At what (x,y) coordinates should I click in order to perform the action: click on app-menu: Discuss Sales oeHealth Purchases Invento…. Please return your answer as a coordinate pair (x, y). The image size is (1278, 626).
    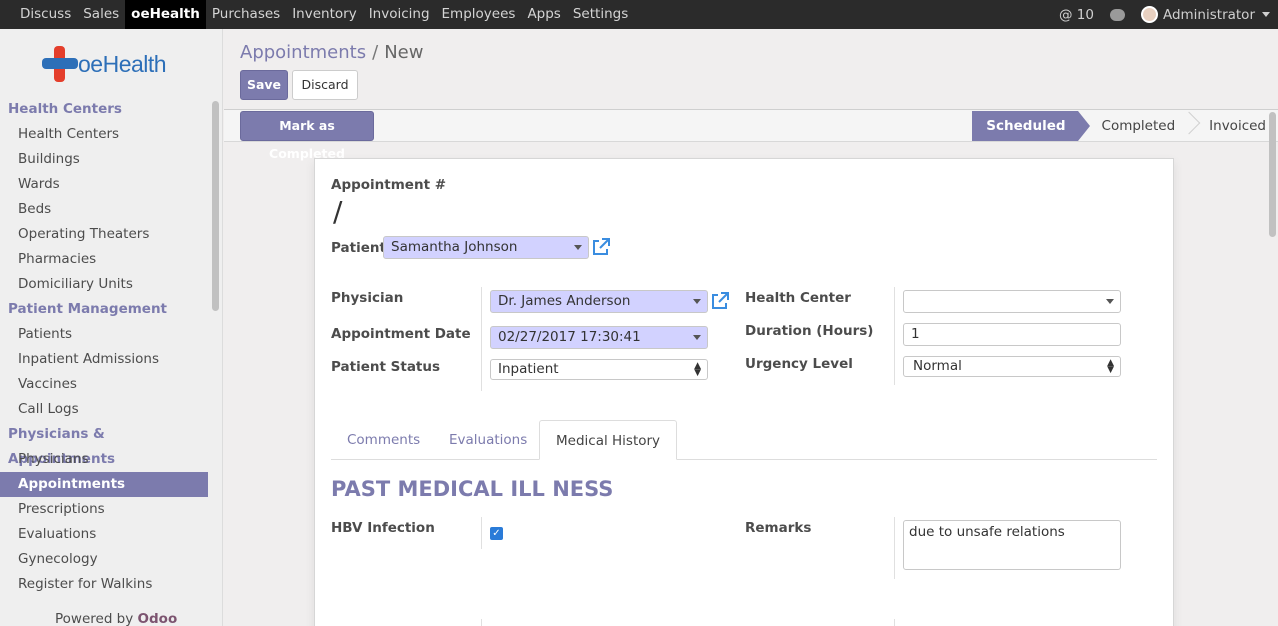
    Looking at the image, I should click on (324, 14).